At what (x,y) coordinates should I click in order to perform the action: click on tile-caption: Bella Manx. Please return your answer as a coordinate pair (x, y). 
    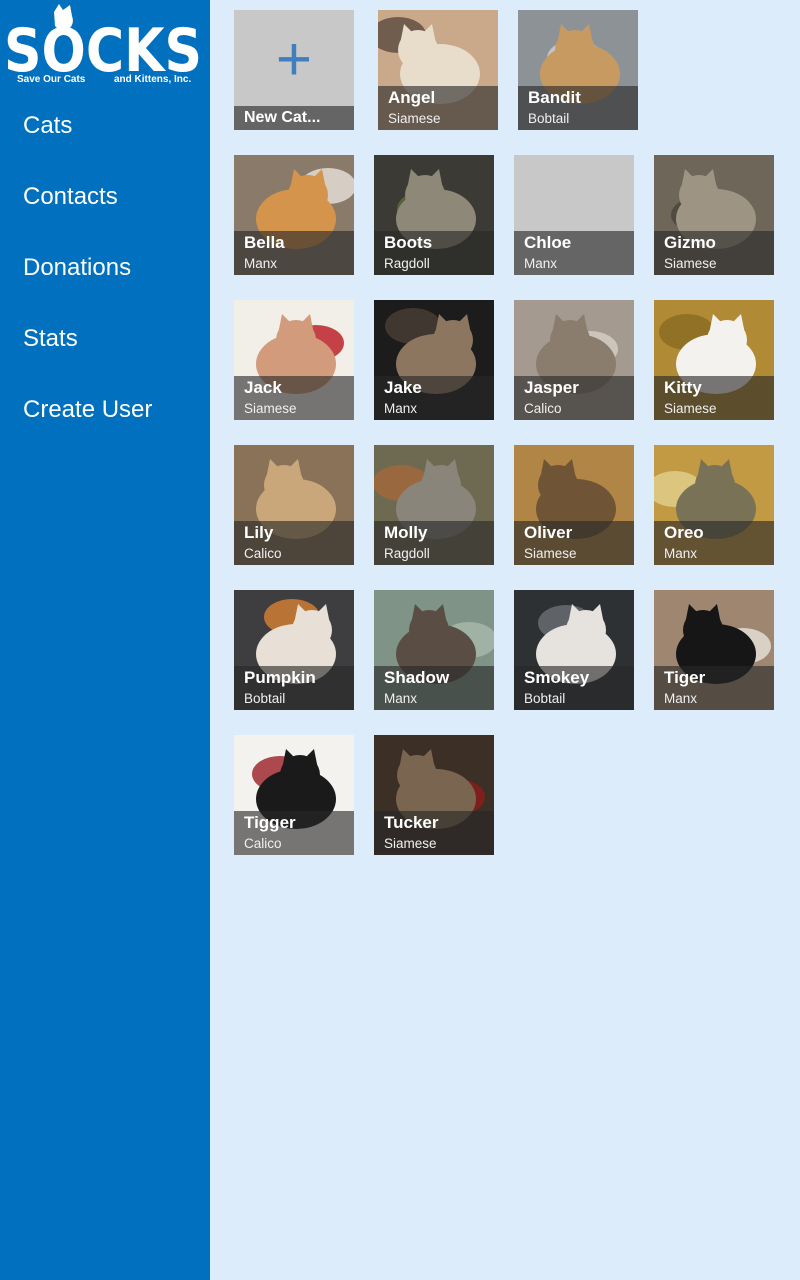
    Looking at the image, I should click on (294, 253).